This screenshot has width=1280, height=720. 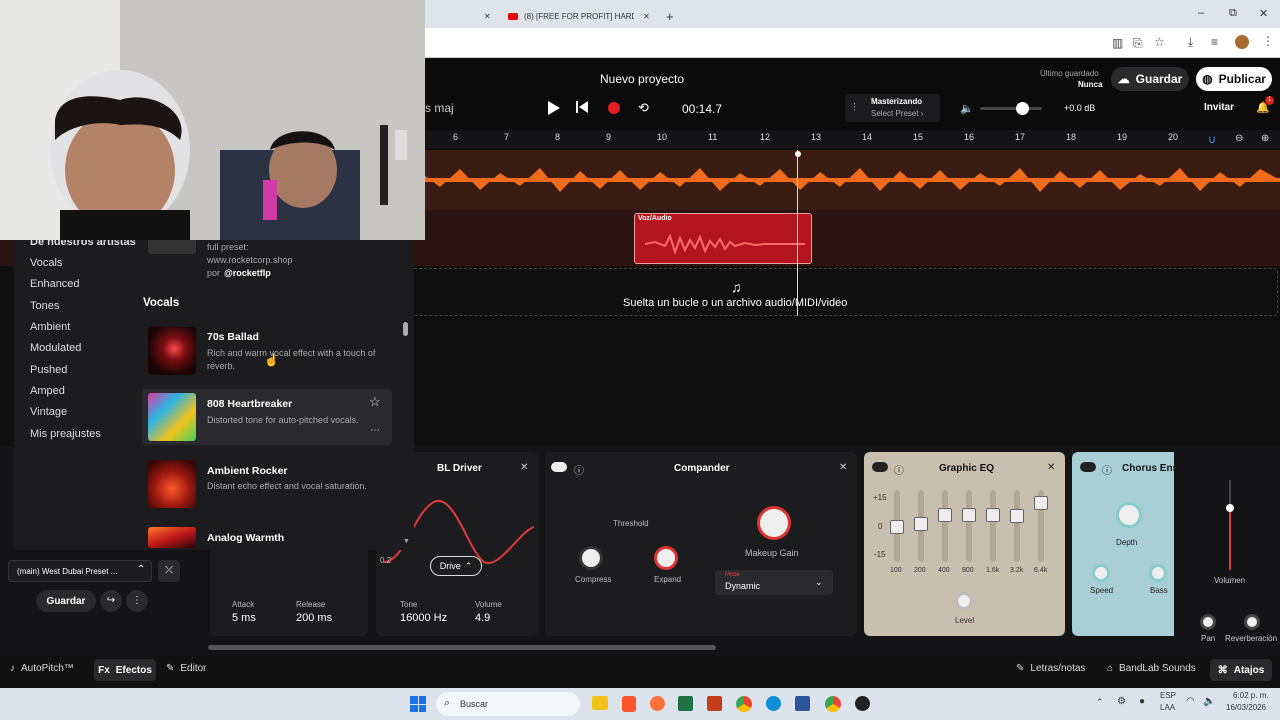 What do you see at coordinates (1190, 42) in the screenshot?
I see `download-icon: ⤓` at bounding box center [1190, 42].